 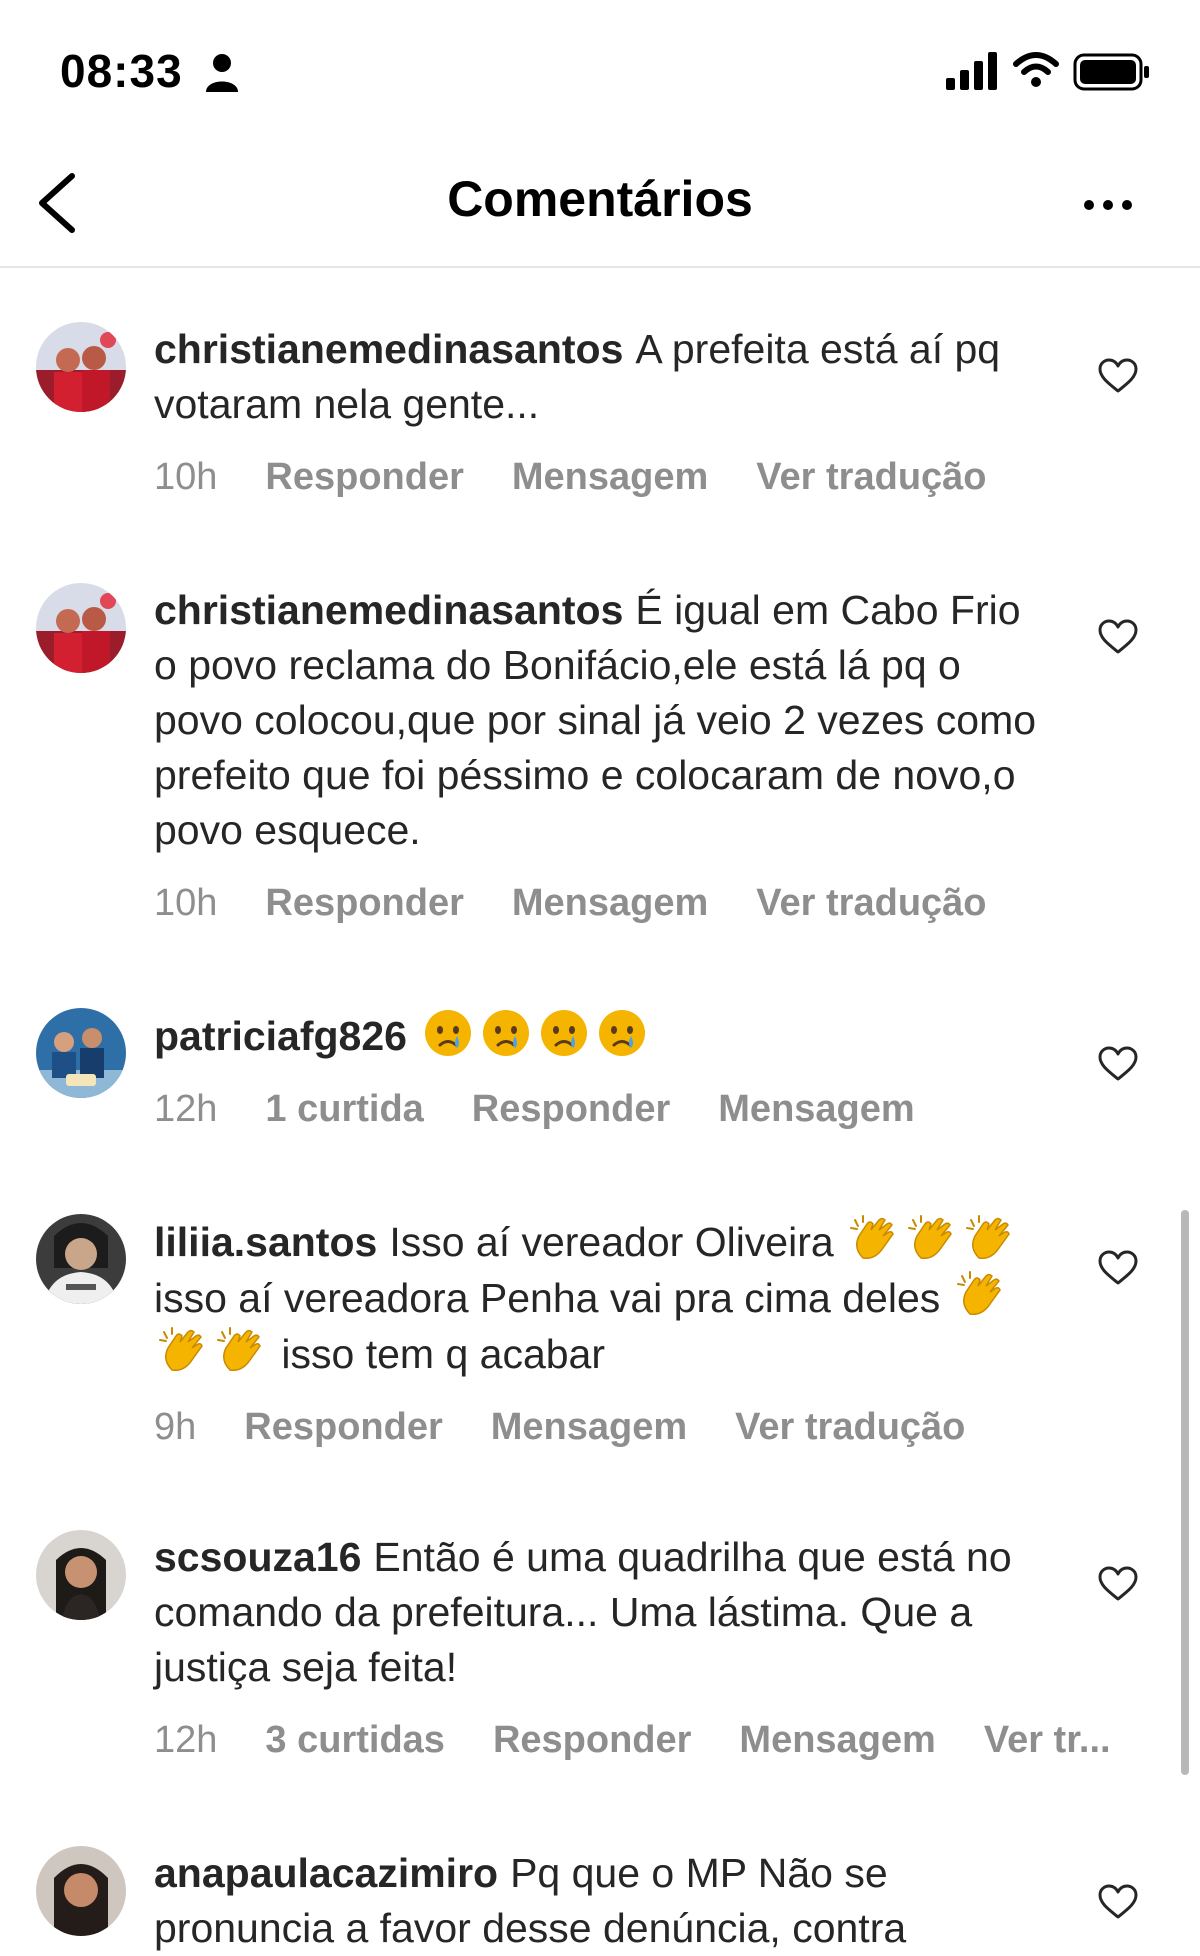 What do you see at coordinates (265, 1242) in the screenshot?
I see `comment-username: liliia.santos` at bounding box center [265, 1242].